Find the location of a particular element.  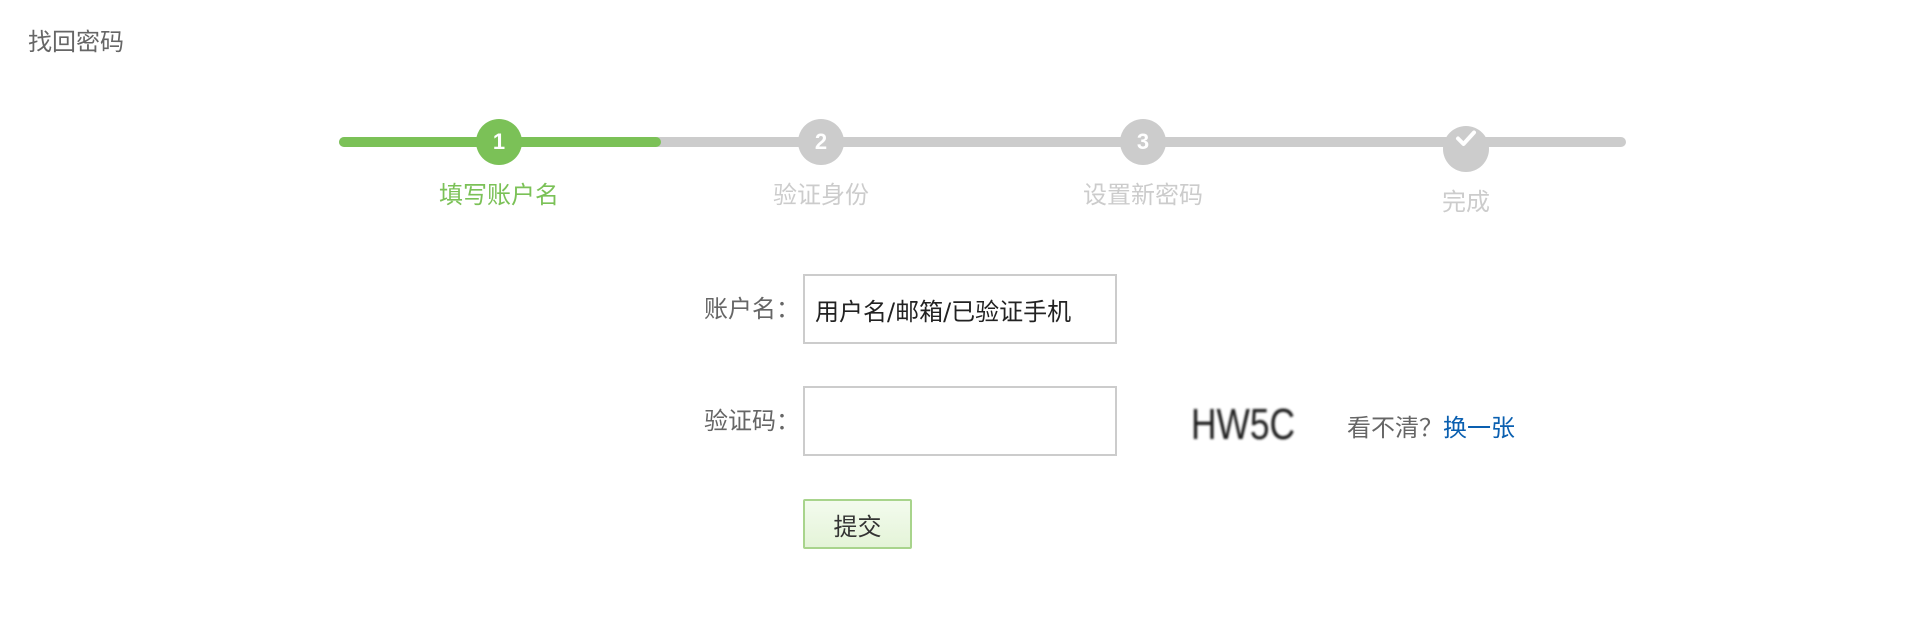

refresh-captcha-link: 换一张 is located at coordinates (1479, 428).